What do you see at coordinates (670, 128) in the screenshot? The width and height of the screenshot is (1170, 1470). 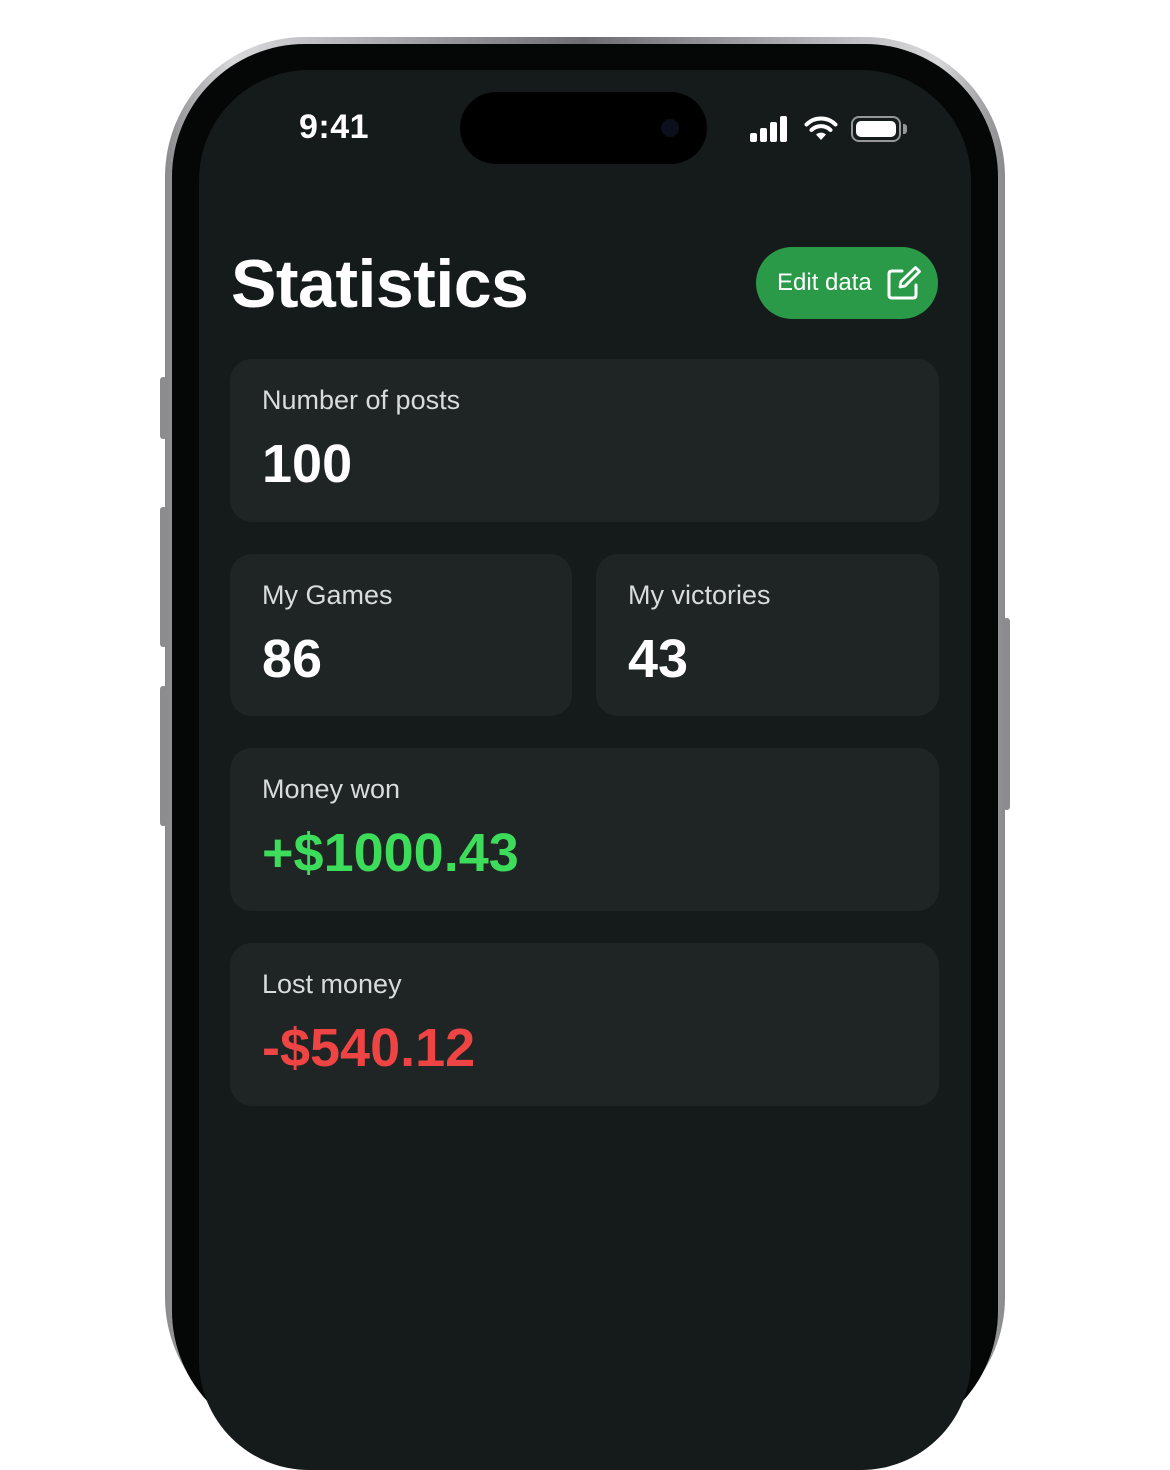 I see `camera-icon` at bounding box center [670, 128].